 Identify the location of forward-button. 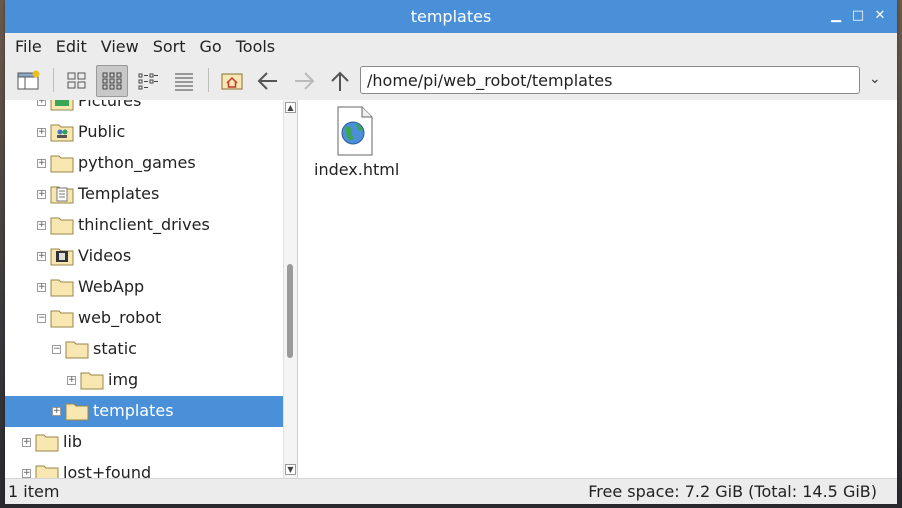
(304, 81).